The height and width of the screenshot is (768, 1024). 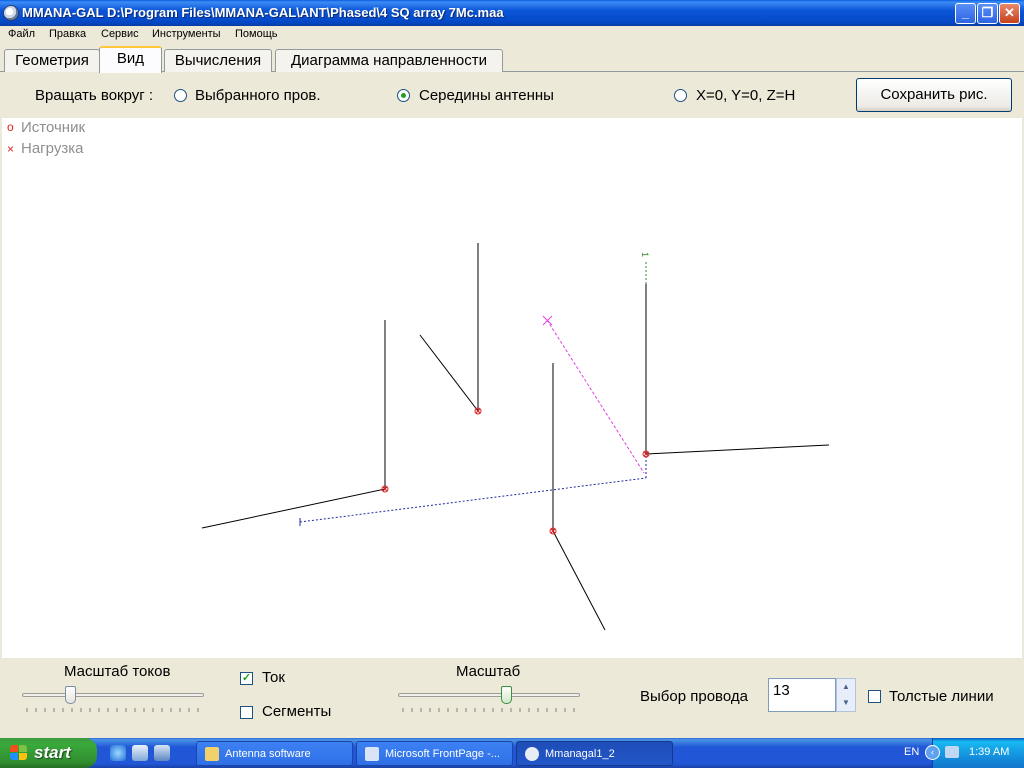 What do you see at coordinates (186, 34) in the screenshot?
I see `menu-tools: Инструменты` at bounding box center [186, 34].